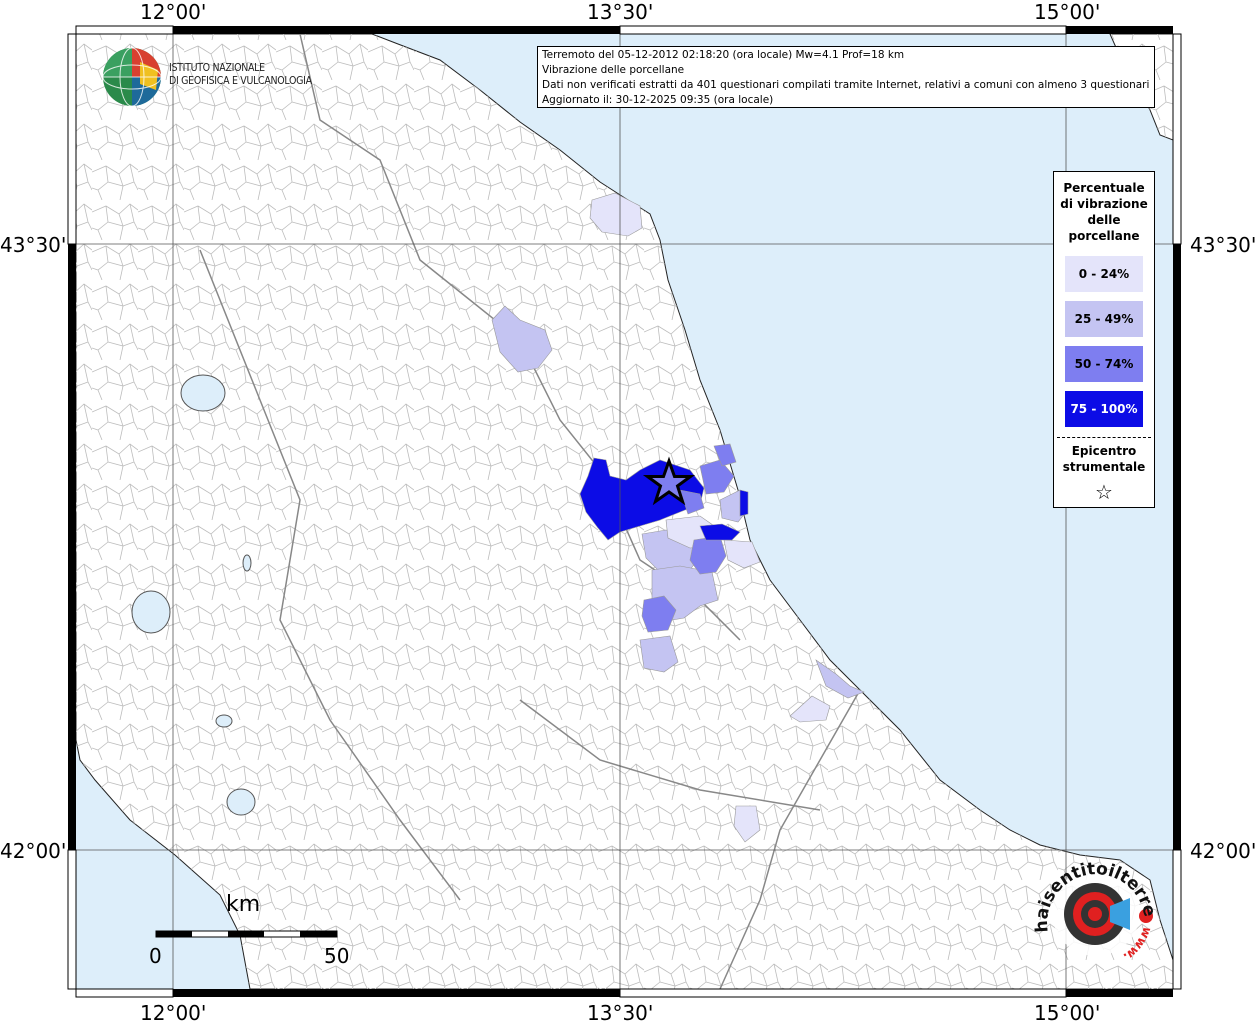 This screenshot has height=1028, width=1256. Describe the element at coordinates (1104, 409) in the screenshot. I see `legend-item-75-100: 75 - 100%` at that location.